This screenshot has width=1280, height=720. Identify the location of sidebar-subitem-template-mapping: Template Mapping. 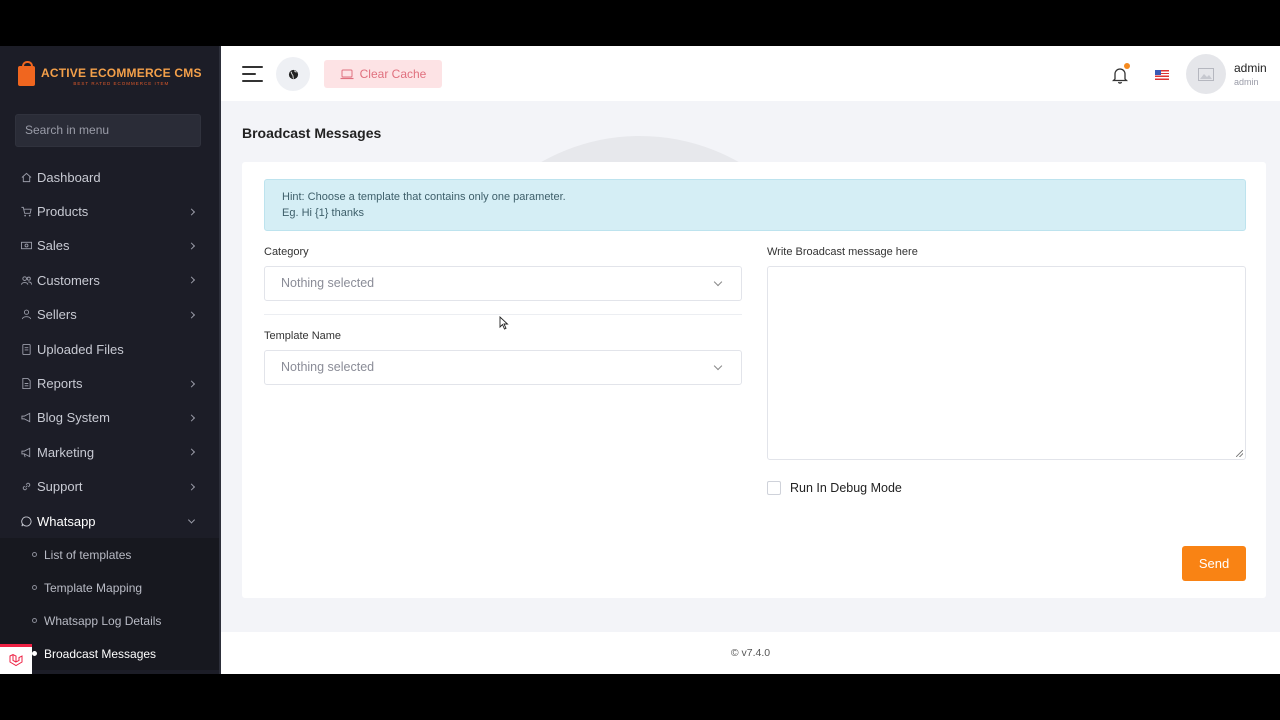
(109, 588).